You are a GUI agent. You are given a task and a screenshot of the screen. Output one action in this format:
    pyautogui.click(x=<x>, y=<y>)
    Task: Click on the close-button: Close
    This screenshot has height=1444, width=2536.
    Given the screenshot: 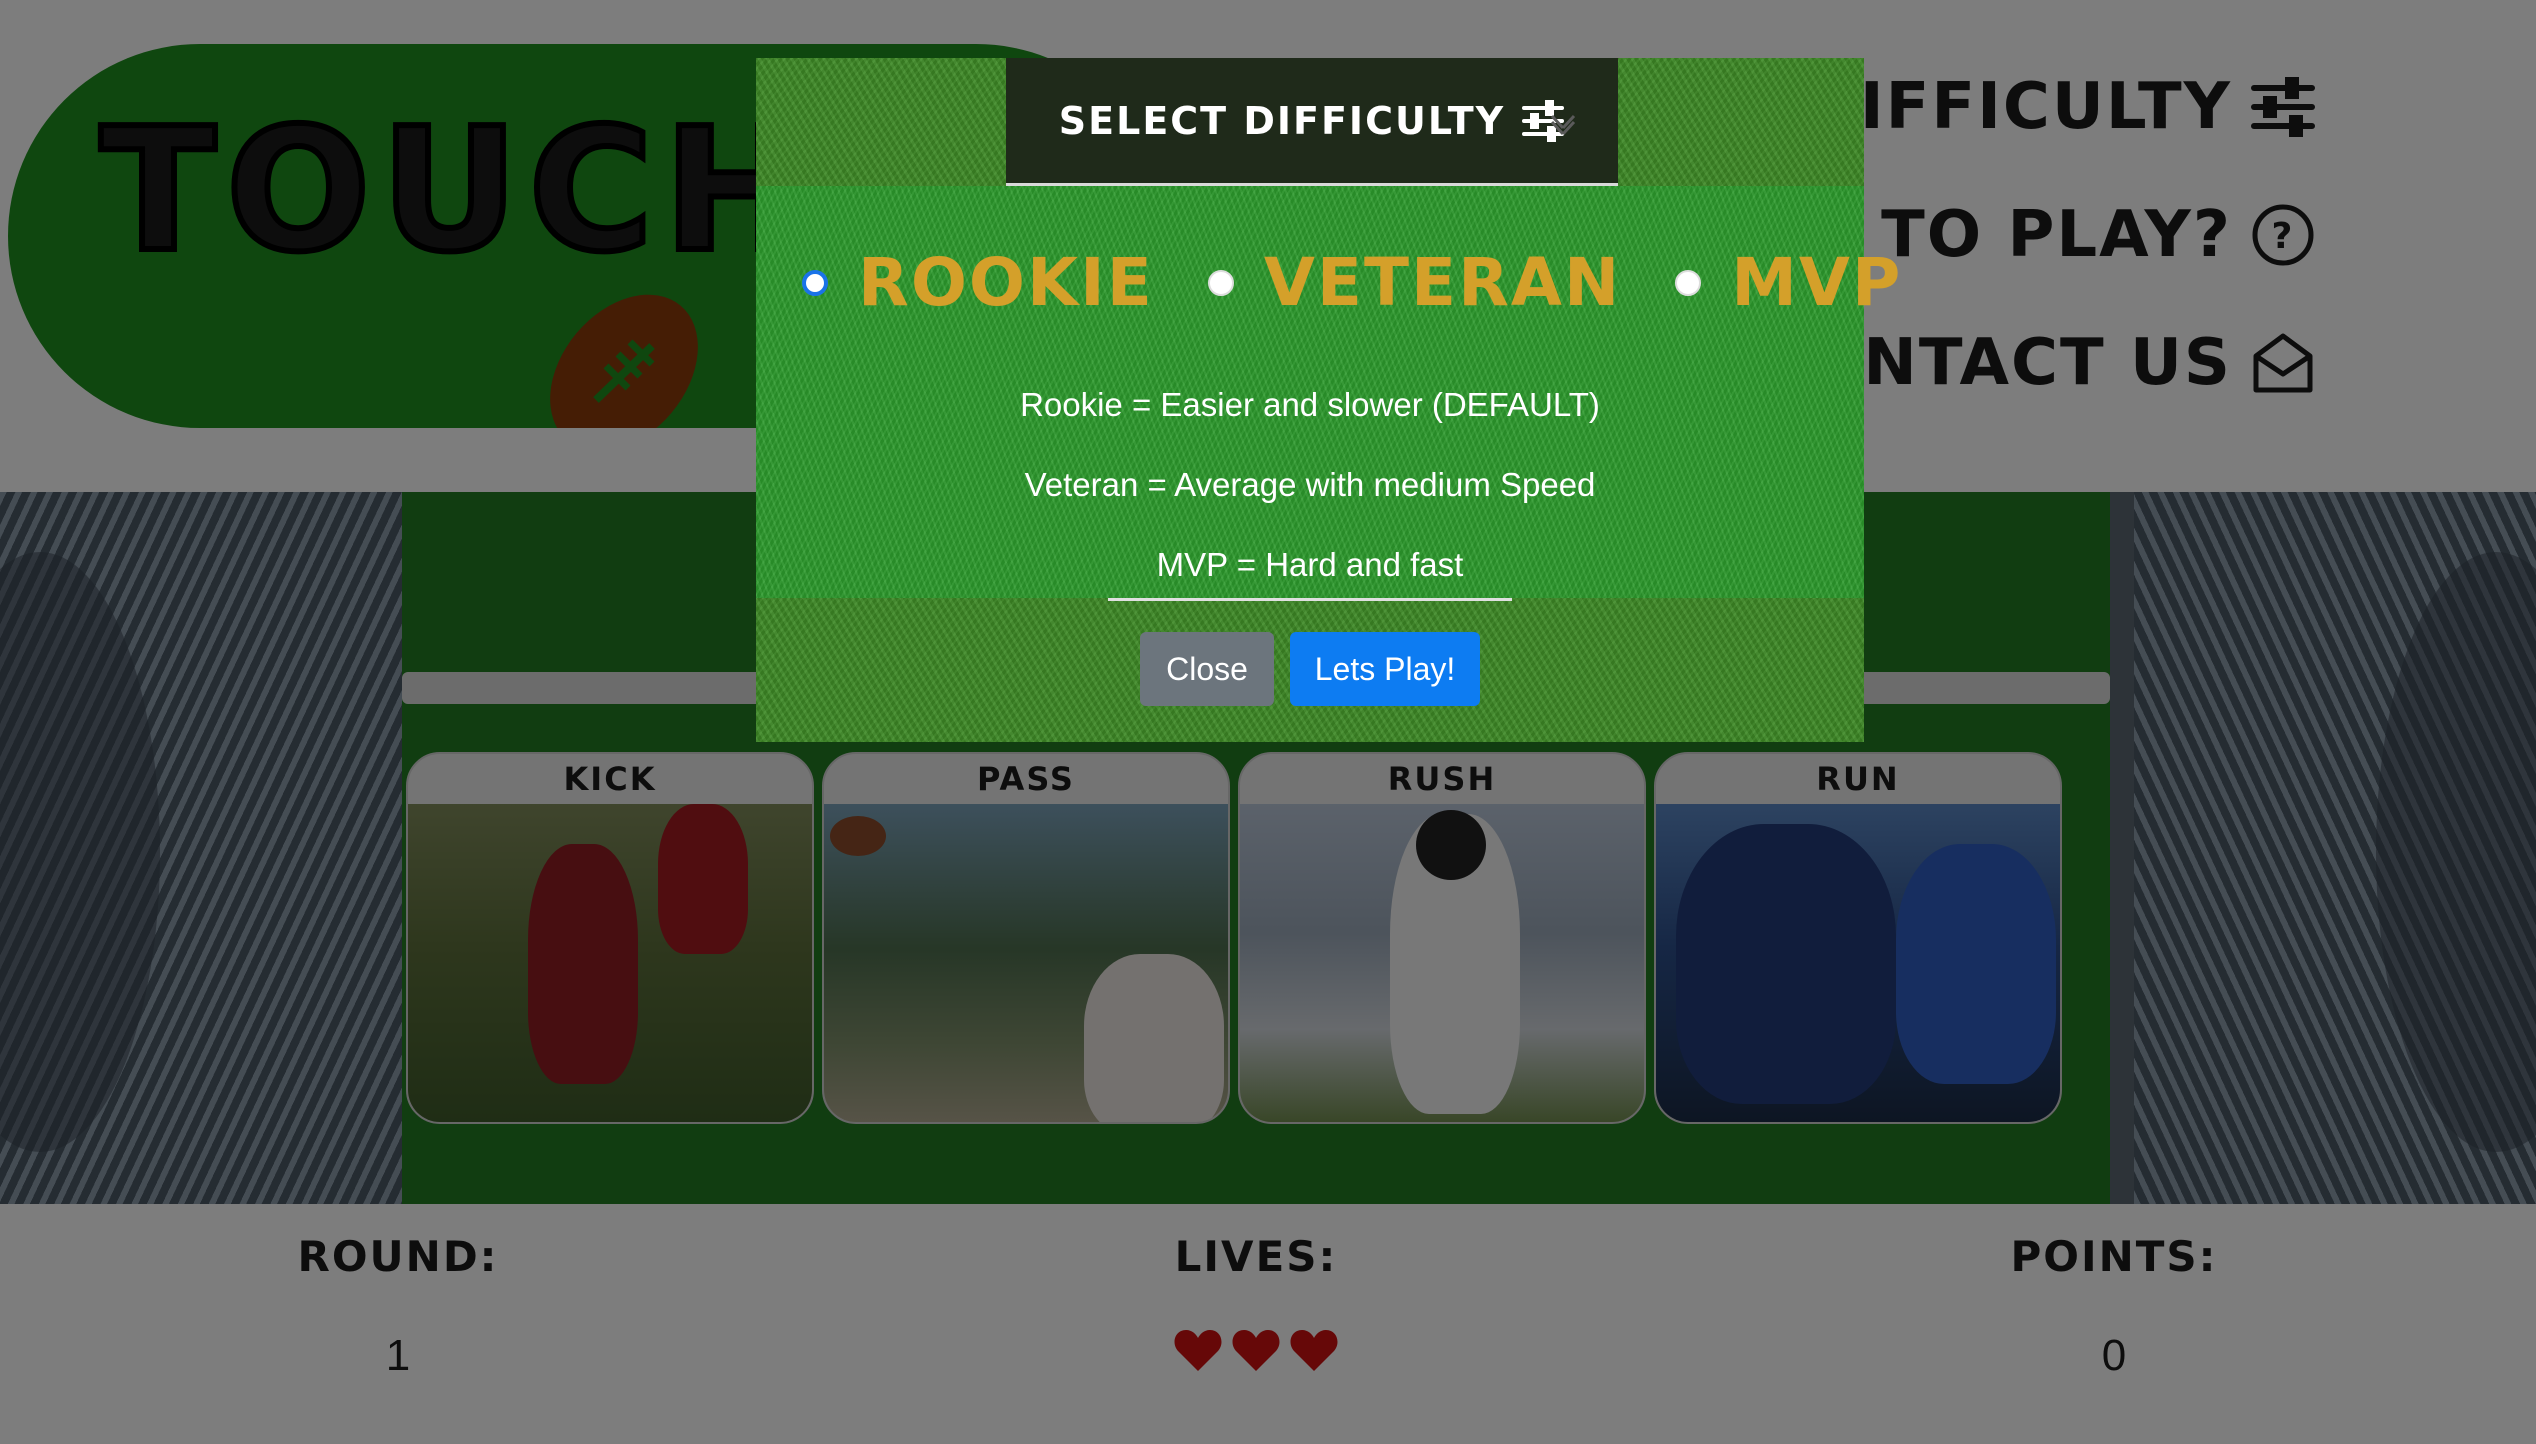 What is the action you would take?
    pyautogui.click(x=1207, y=669)
    